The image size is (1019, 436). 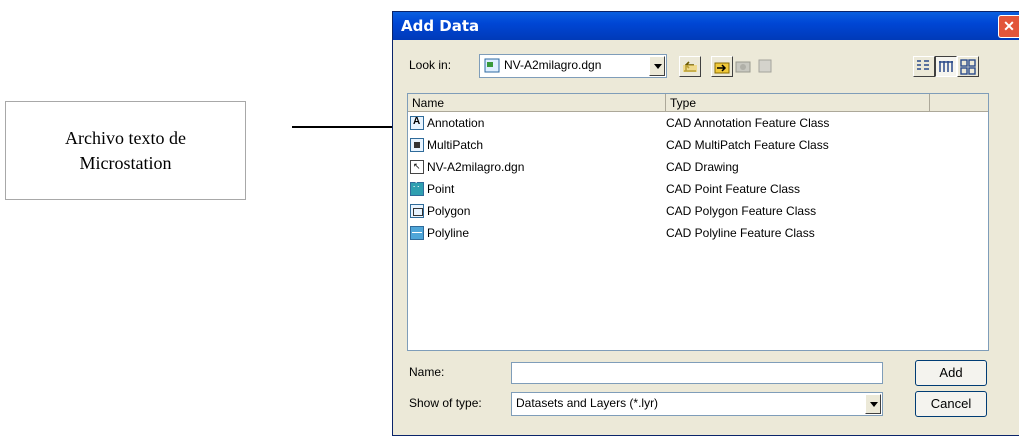 I want to click on item-name: Polyline, so click(x=448, y=233).